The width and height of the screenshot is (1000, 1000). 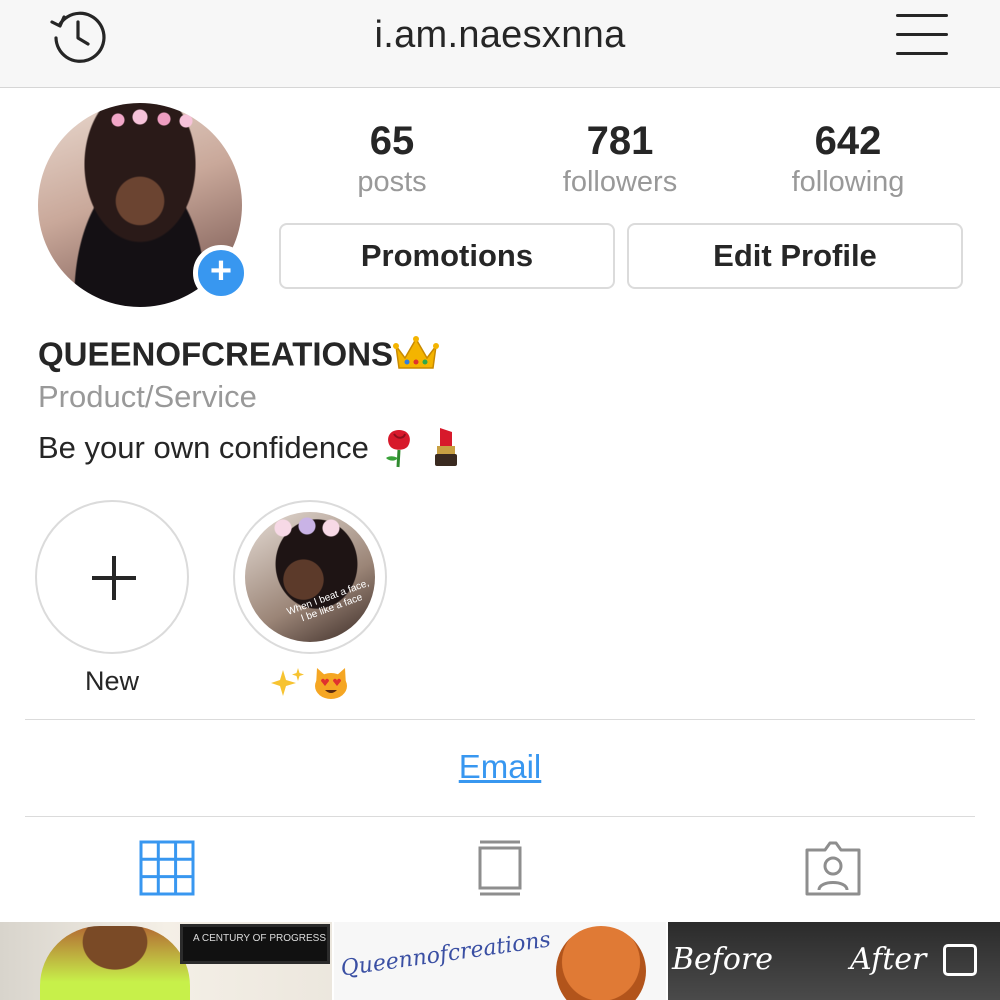 What do you see at coordinates (500, 767) in the screenshot?
I see `email-contact-link: Email` at bounding box center [500, 767].